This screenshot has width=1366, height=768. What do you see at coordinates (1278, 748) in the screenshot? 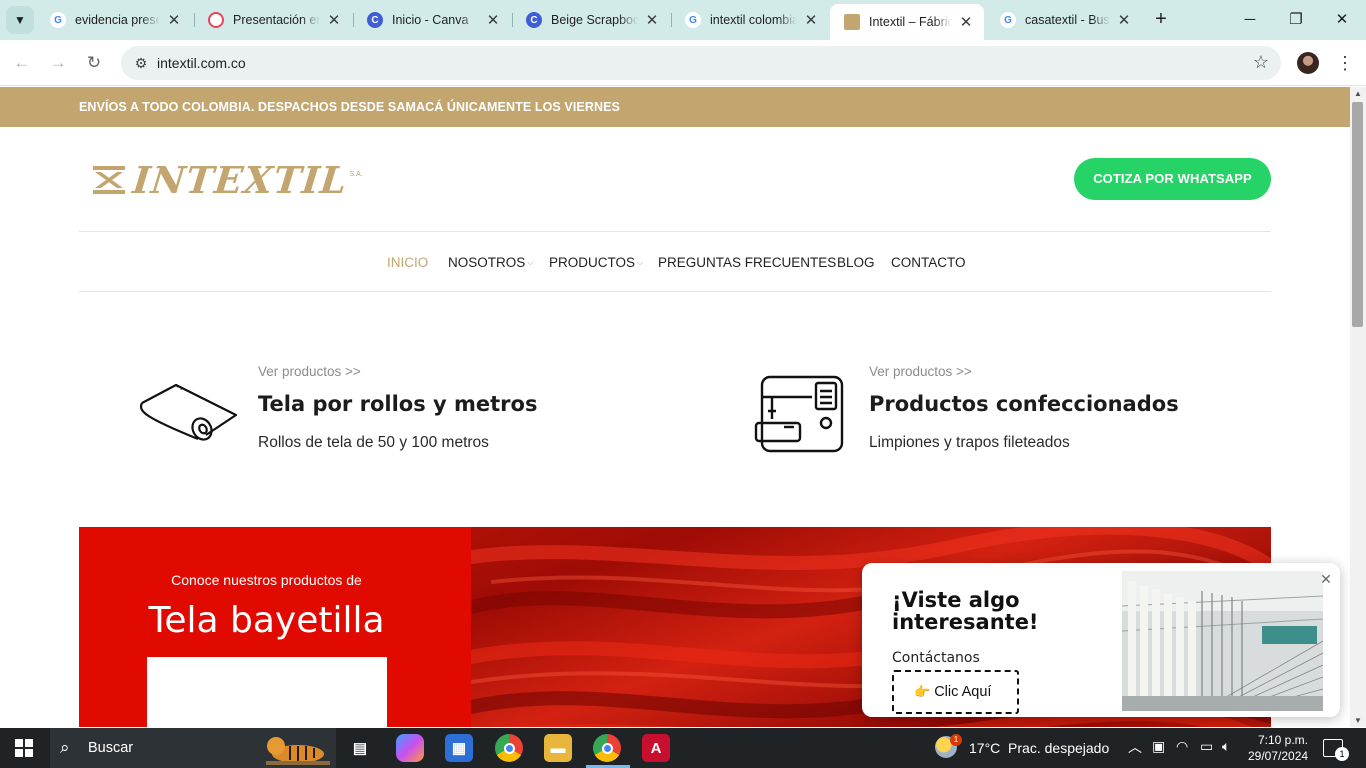
I see `system-clock: 7:10 p.m. 29/07/2024` at bounding box center [1278, 748].